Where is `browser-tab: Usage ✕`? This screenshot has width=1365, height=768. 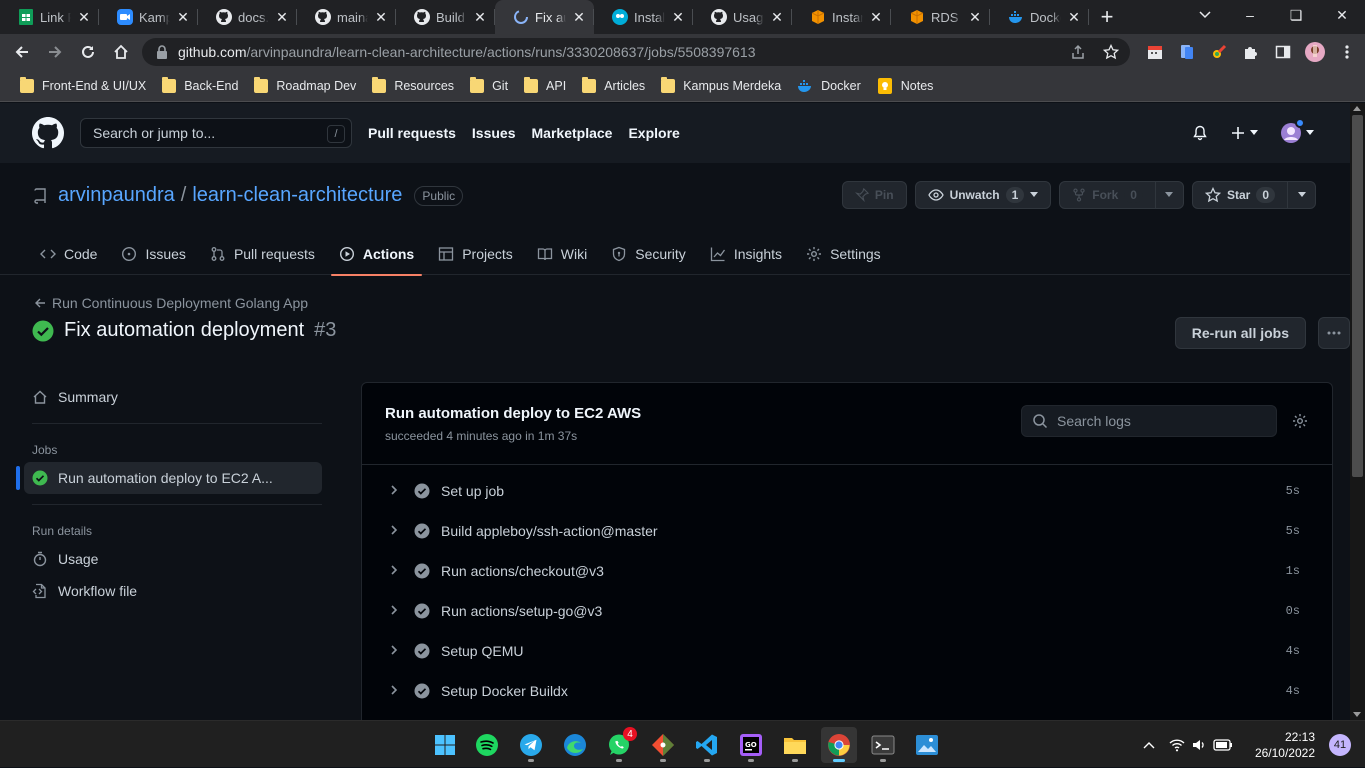 browser-tab: Usage ✕ is located at coordinates (742, 17).